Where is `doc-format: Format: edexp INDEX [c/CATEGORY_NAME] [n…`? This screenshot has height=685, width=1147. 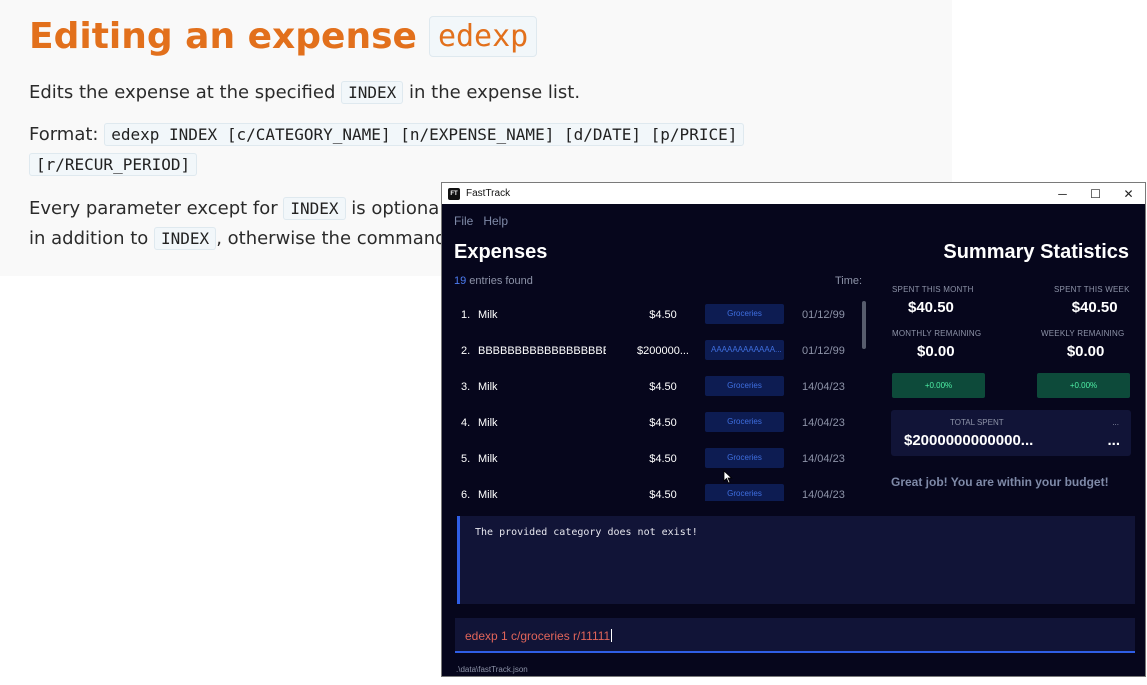 doc-format: Format: edexp INDEX [c/CATEGORY_NAME] [n… is located at coordinates (489, 150).